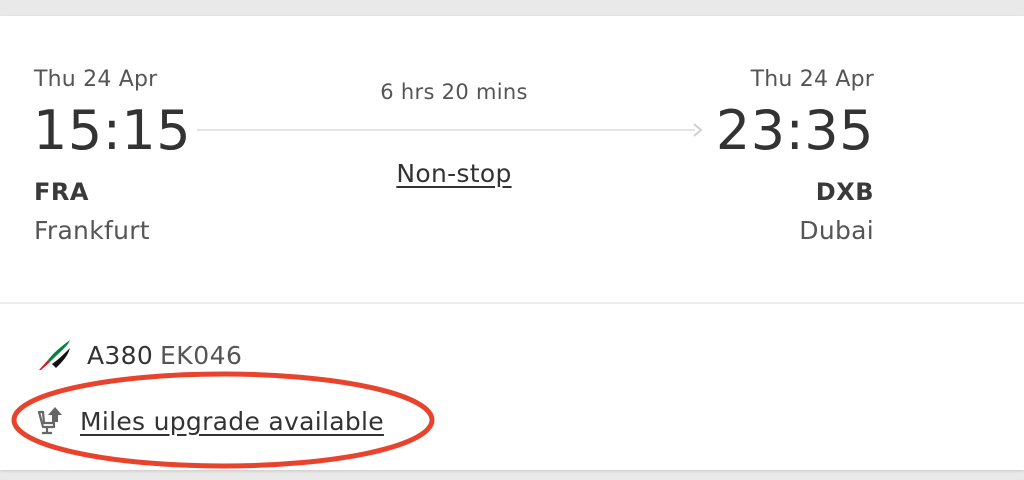  I want to click on seat-upgrade-icon, so click(49, 421).